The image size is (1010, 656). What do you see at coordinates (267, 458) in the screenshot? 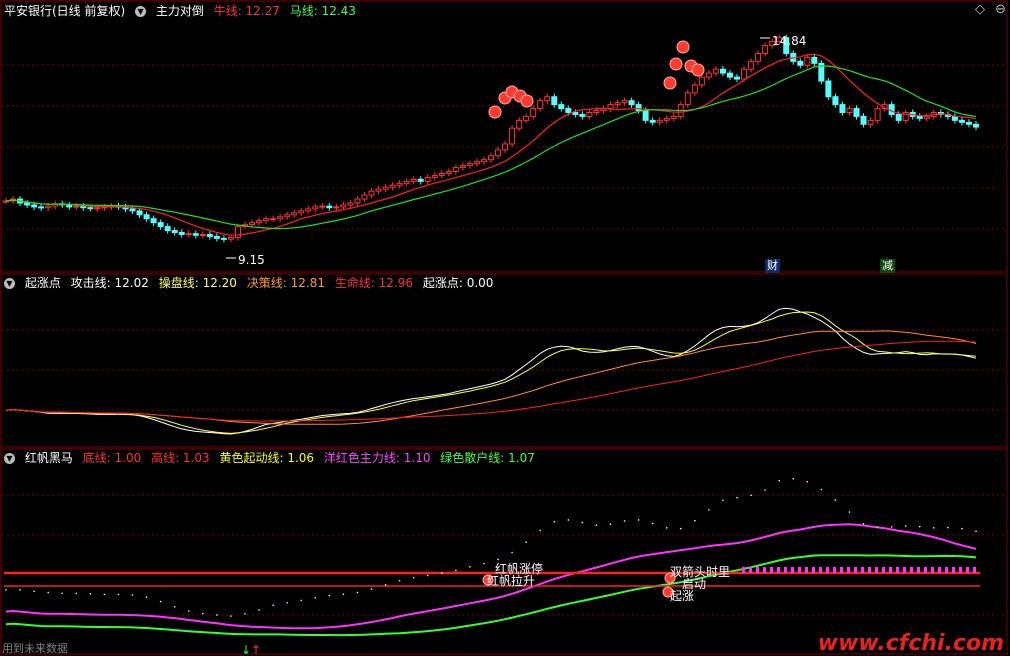
I see `p3-item-2: 黄色起动线: 1.06` at bounding box center [267, 458].